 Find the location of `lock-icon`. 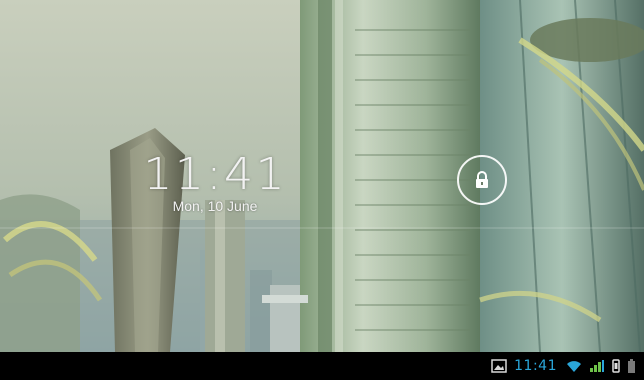

lock-icon is located at coordinates (482, 179).